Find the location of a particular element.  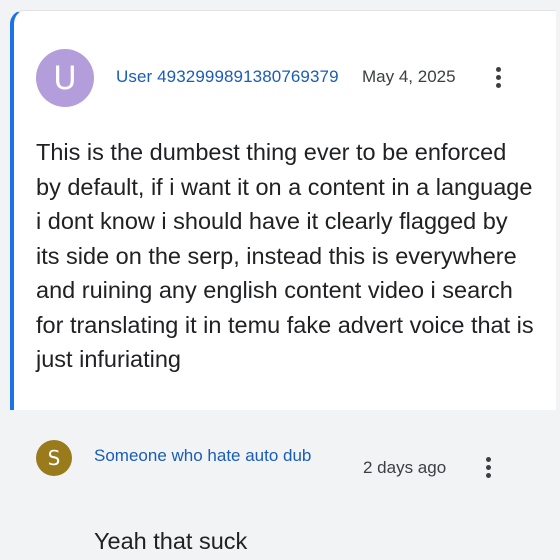

post-date: May 4, 2025 is located at coordinates (409, 76).